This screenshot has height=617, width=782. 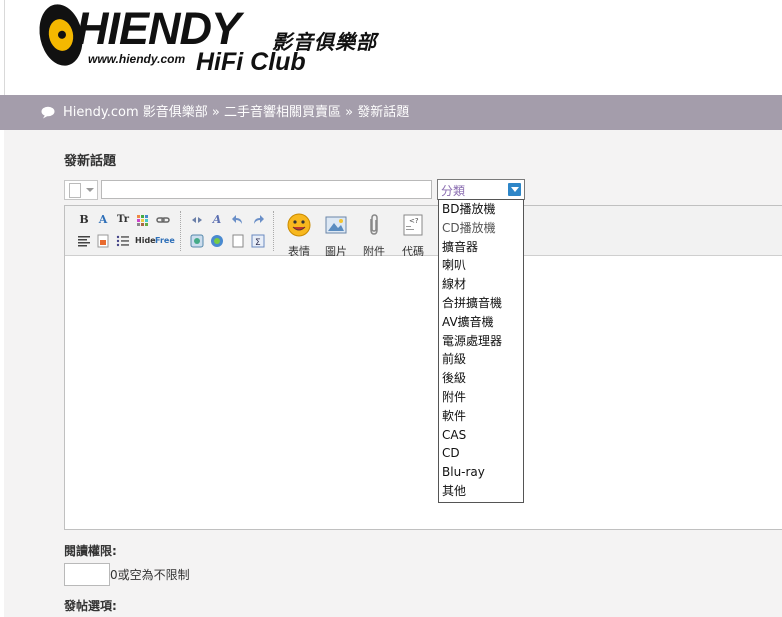 I want to click on logo-brand: HIENDY, so click(x=158, y=28).